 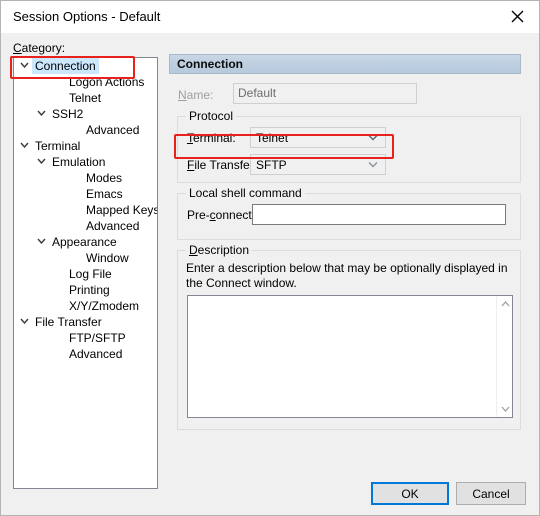 I want to click on tree-item-logon-actions: Logon Actions, so click(x=85, y=82).